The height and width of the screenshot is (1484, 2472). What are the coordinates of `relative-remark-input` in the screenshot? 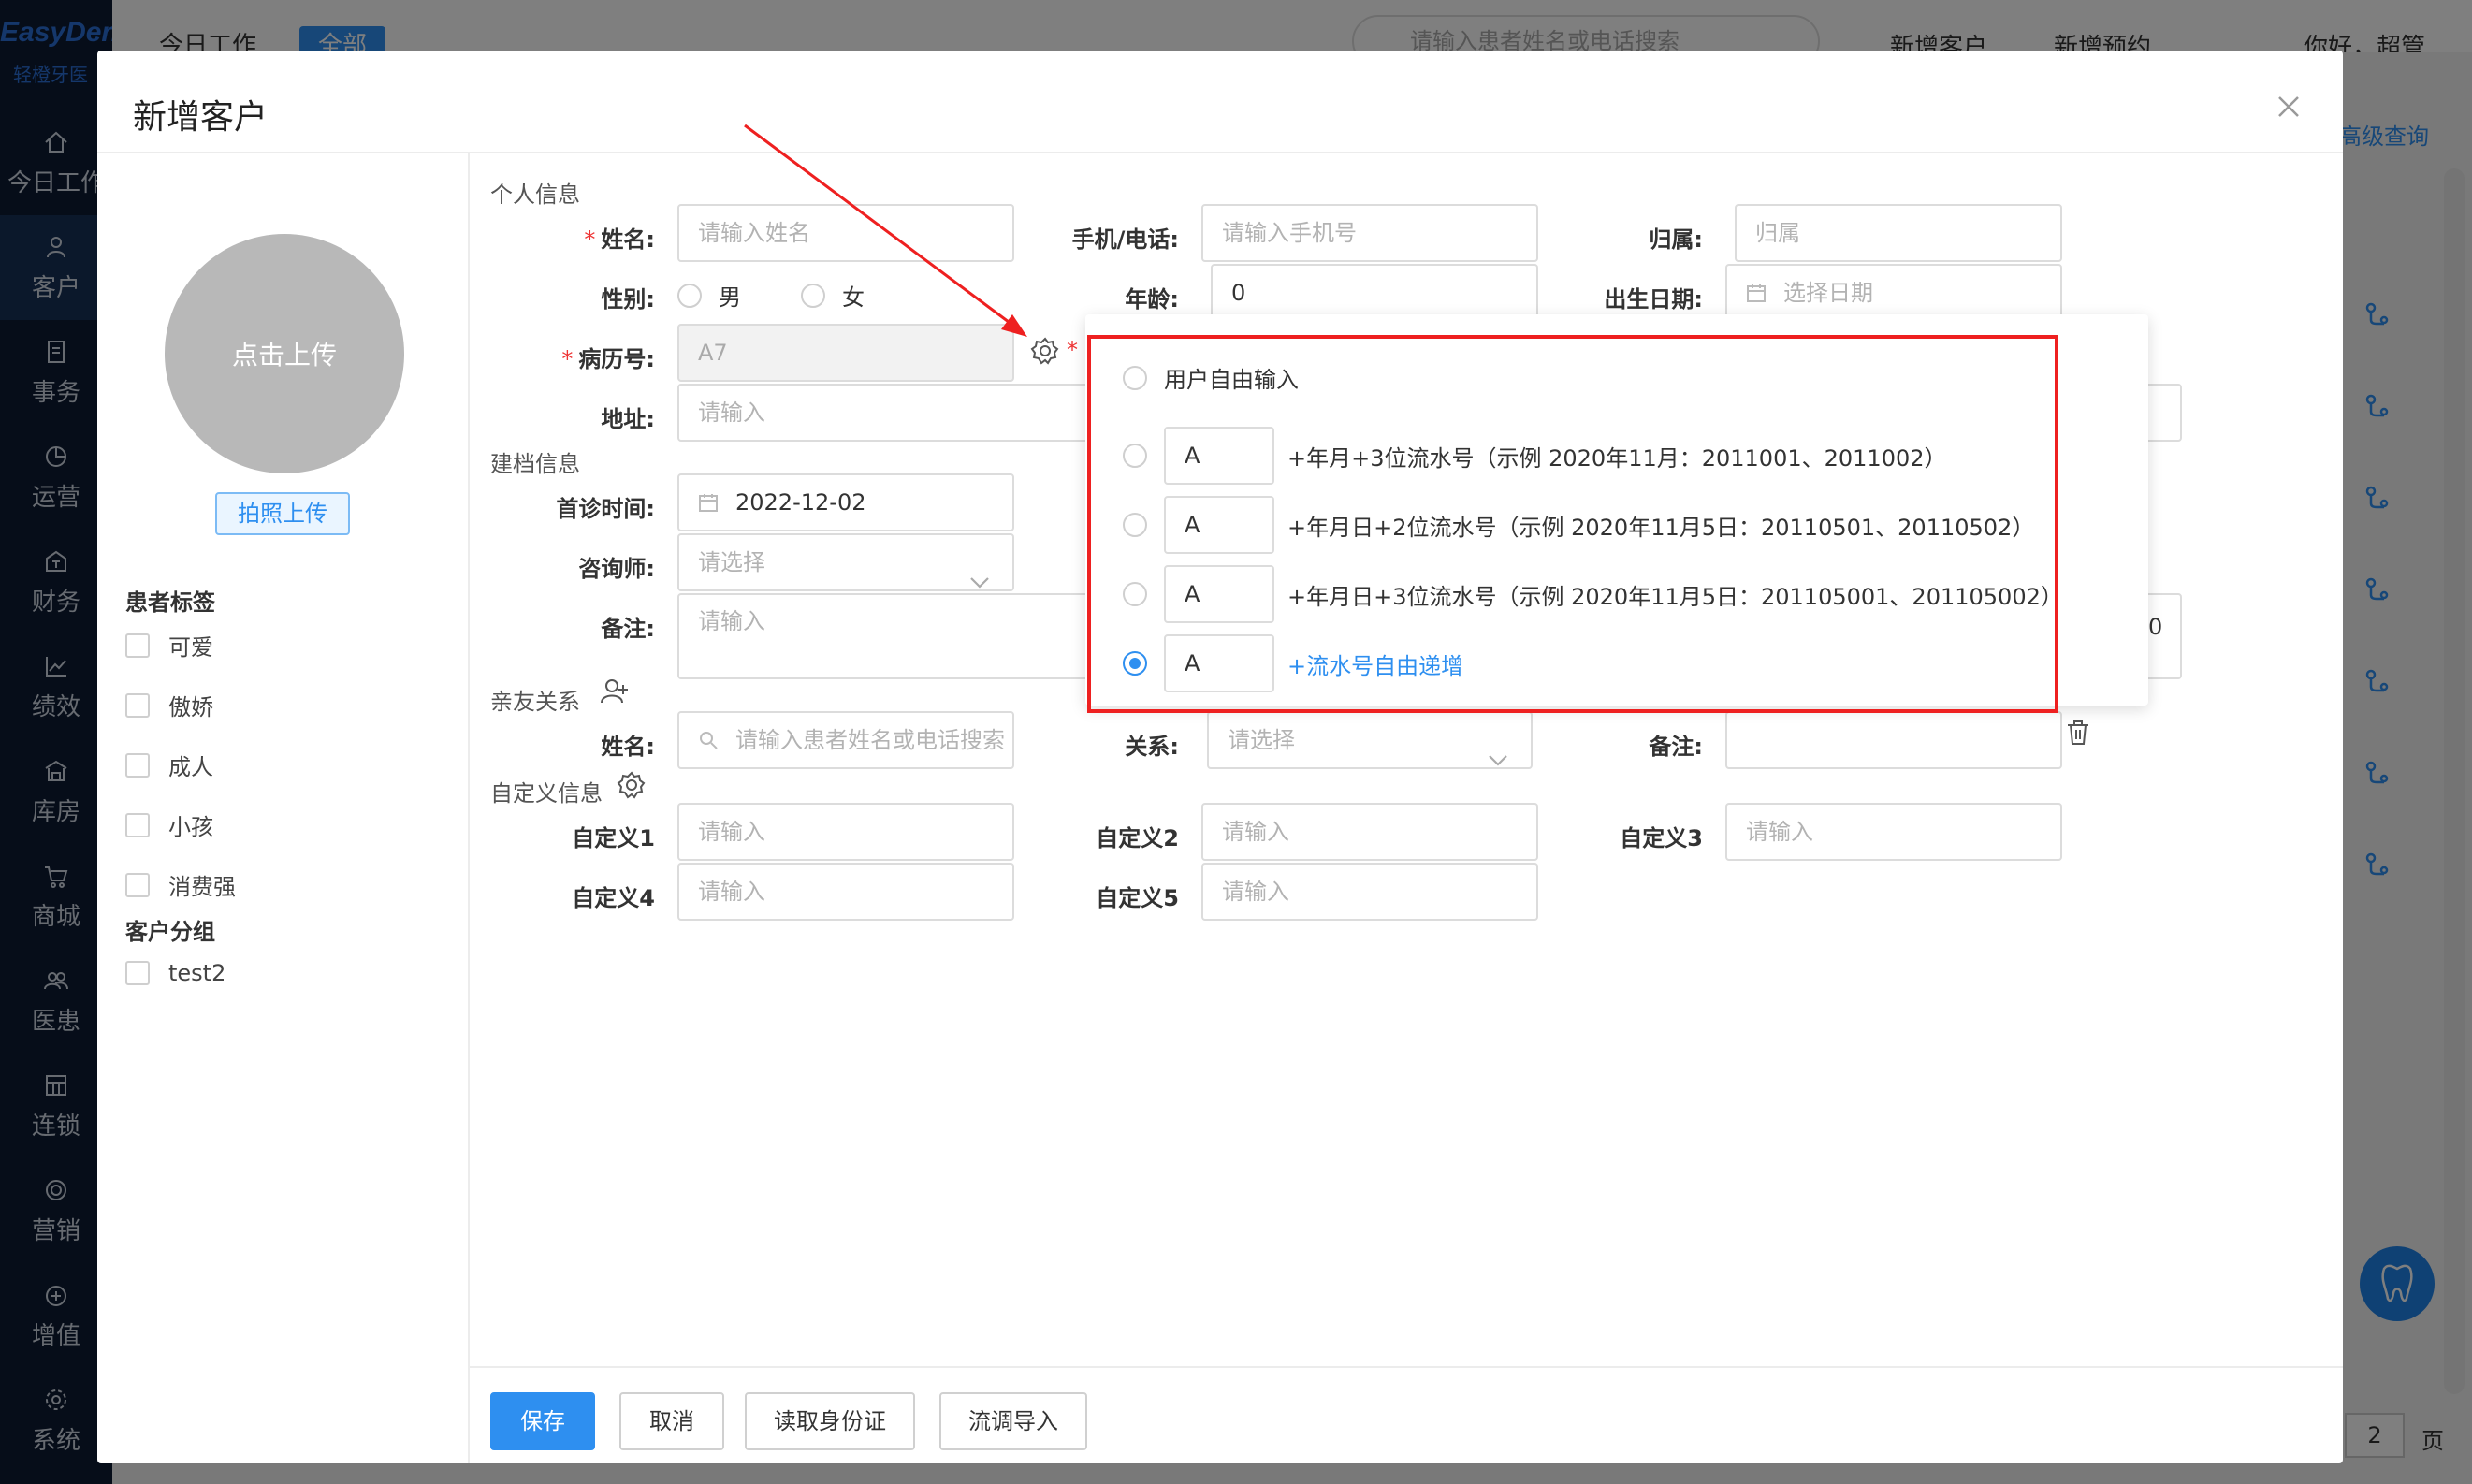 It's located at (1893, 740).